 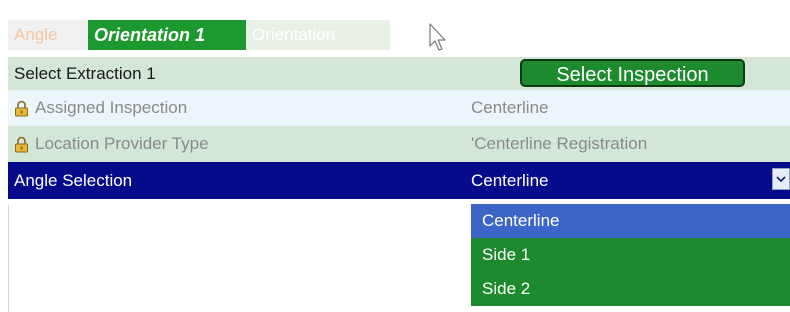 I want to click on location-provider-type-label: Location Provider Type, so click(x=122, y=143).